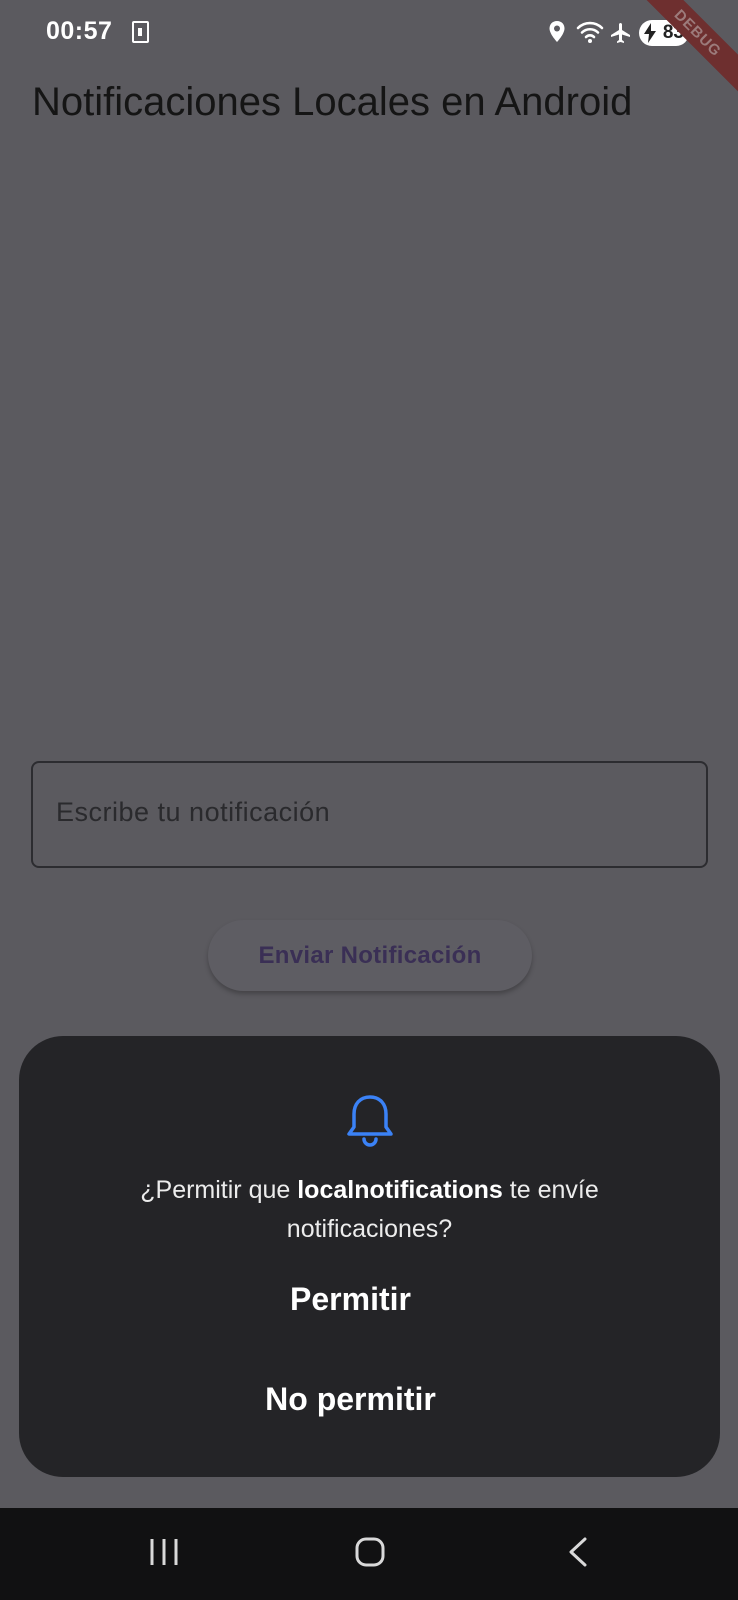 The width and height of the screenshot is (738, 1600). Describe the element at coordinates (400, 1190) in the screenshot. I see `app-name: localnotifications` at that location.